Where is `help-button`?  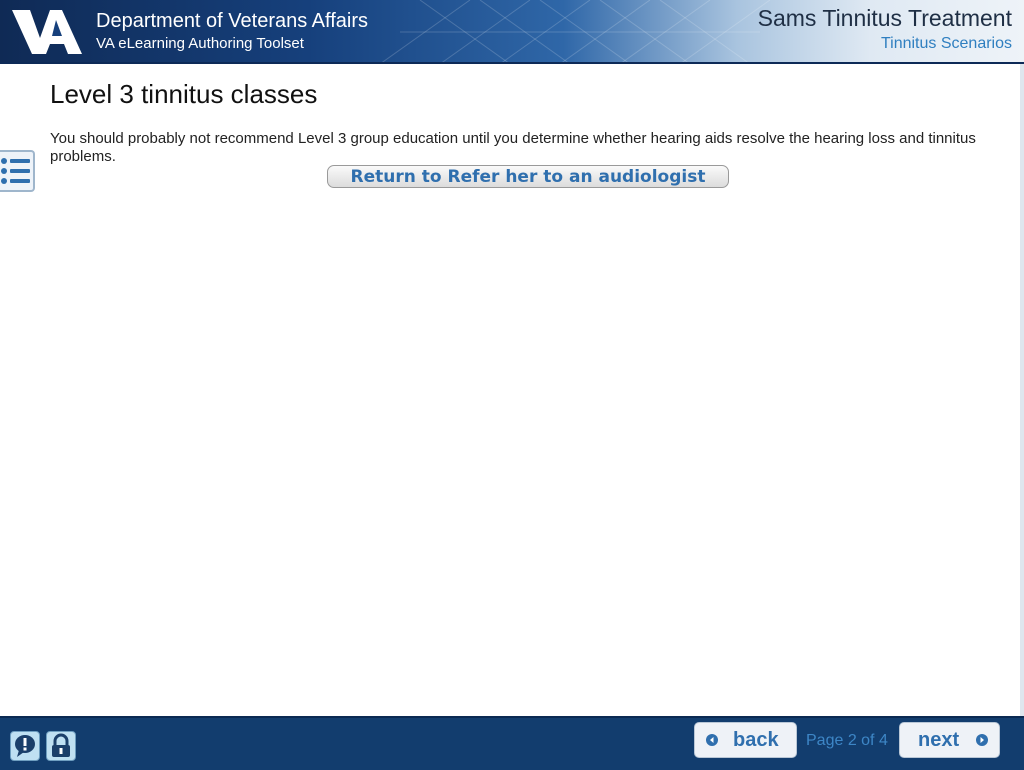 help-button is located at coordinates (25, 746).